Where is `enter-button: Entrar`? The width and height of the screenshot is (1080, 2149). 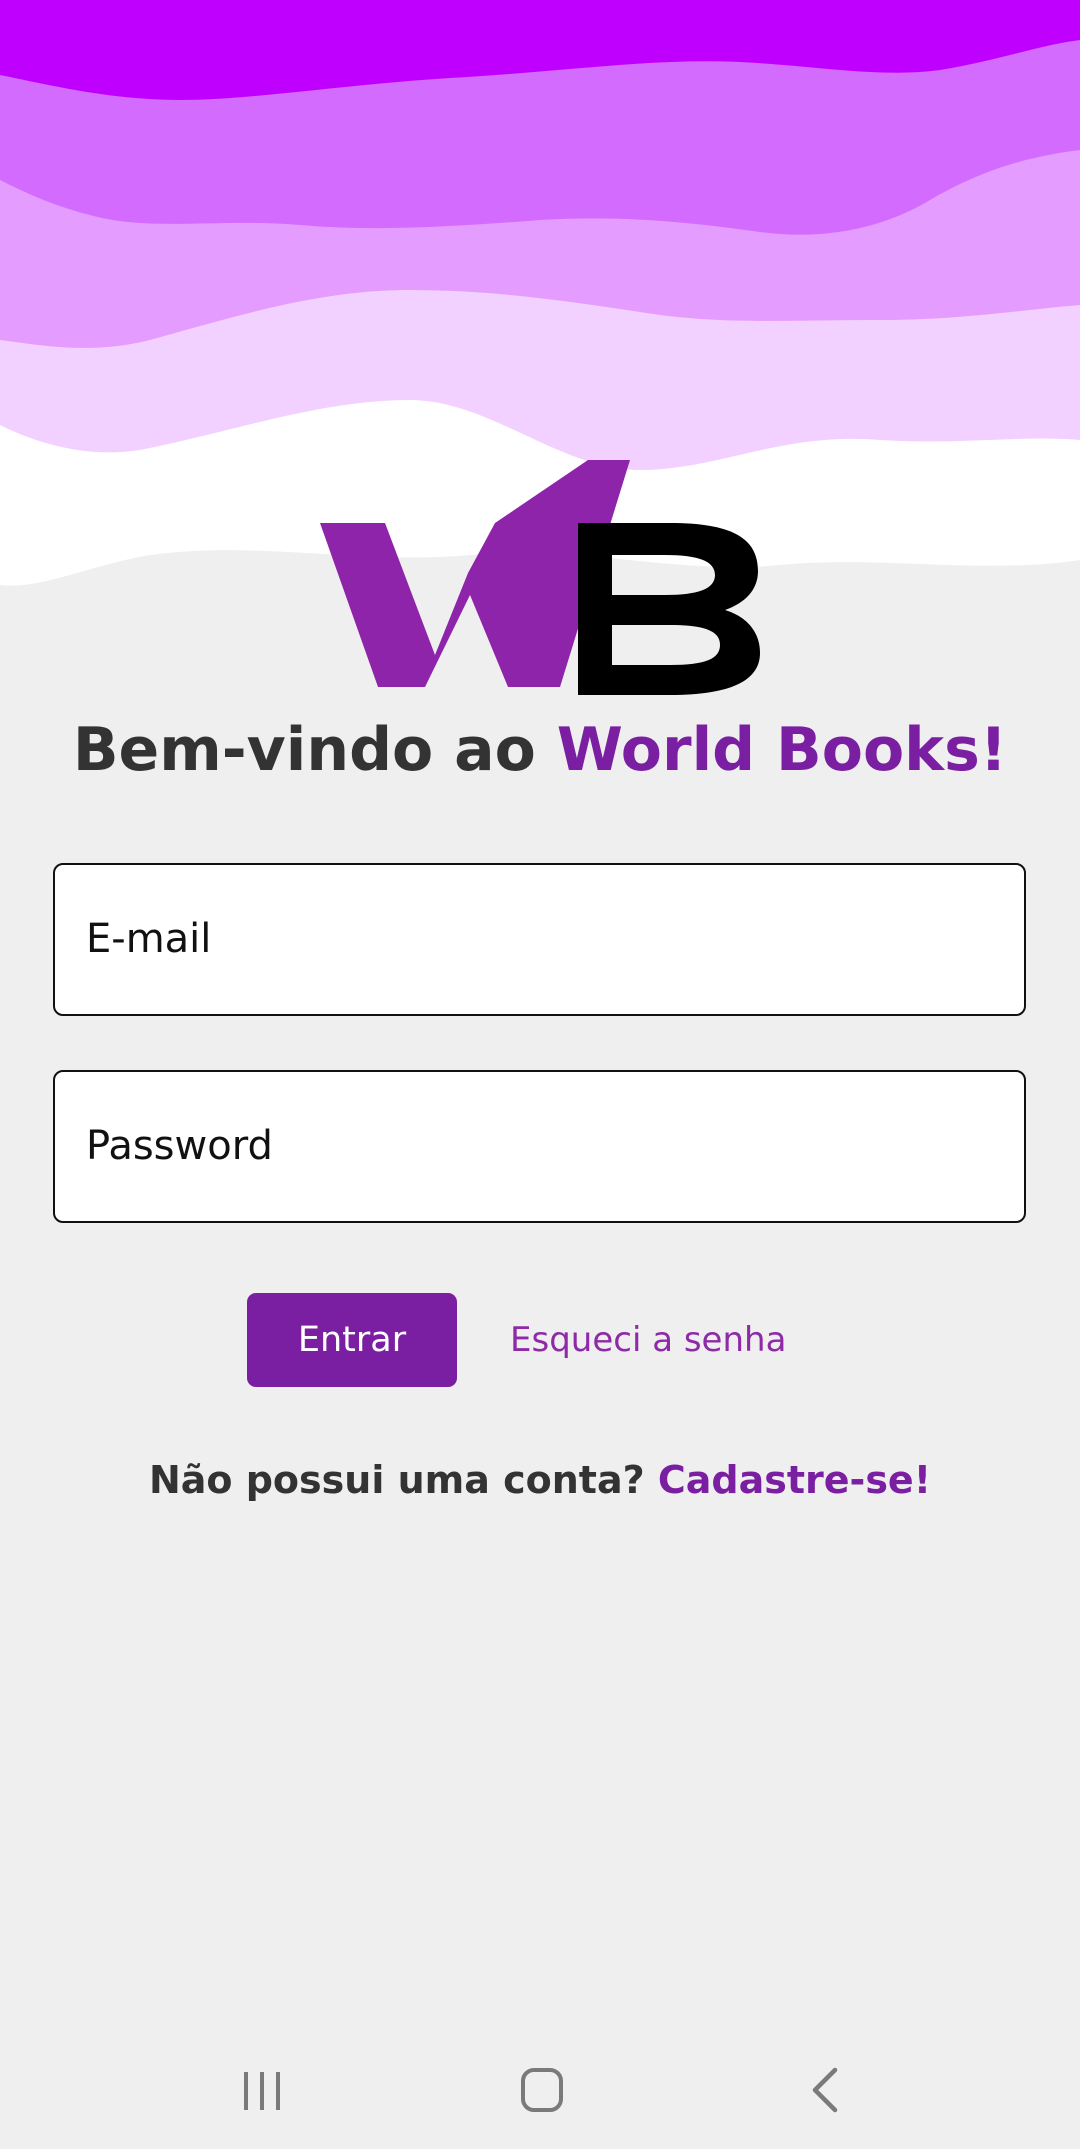
enter-button: Entrar is located at coordinates (352, 1340).